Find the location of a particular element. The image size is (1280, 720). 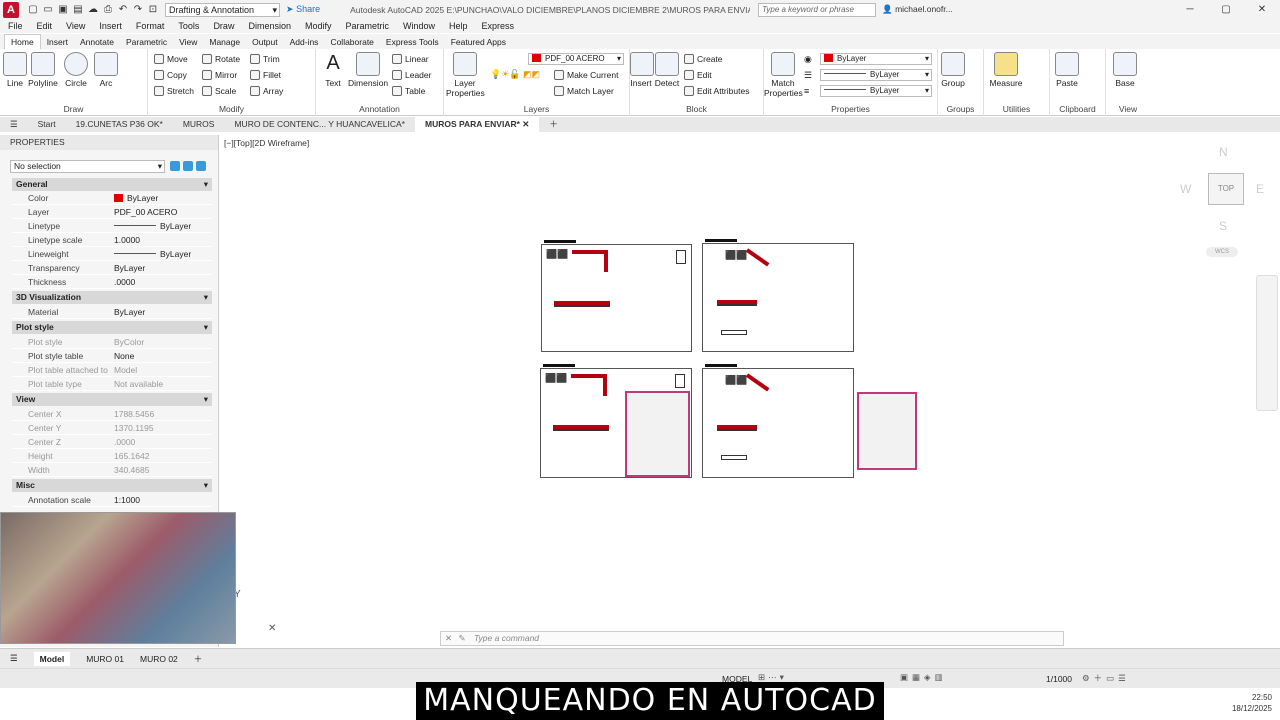

file-tab-muros: MUROS is located at coordinates (199, 124).